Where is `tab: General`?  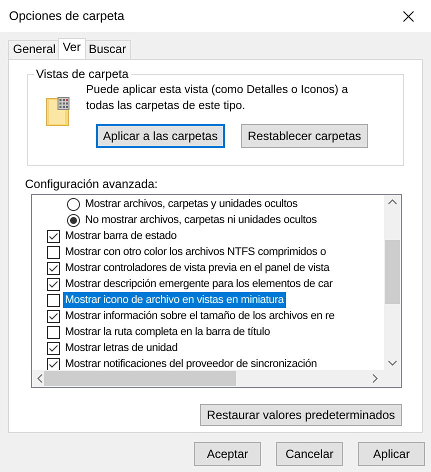 tab: General is located at coordinates (34, 49).